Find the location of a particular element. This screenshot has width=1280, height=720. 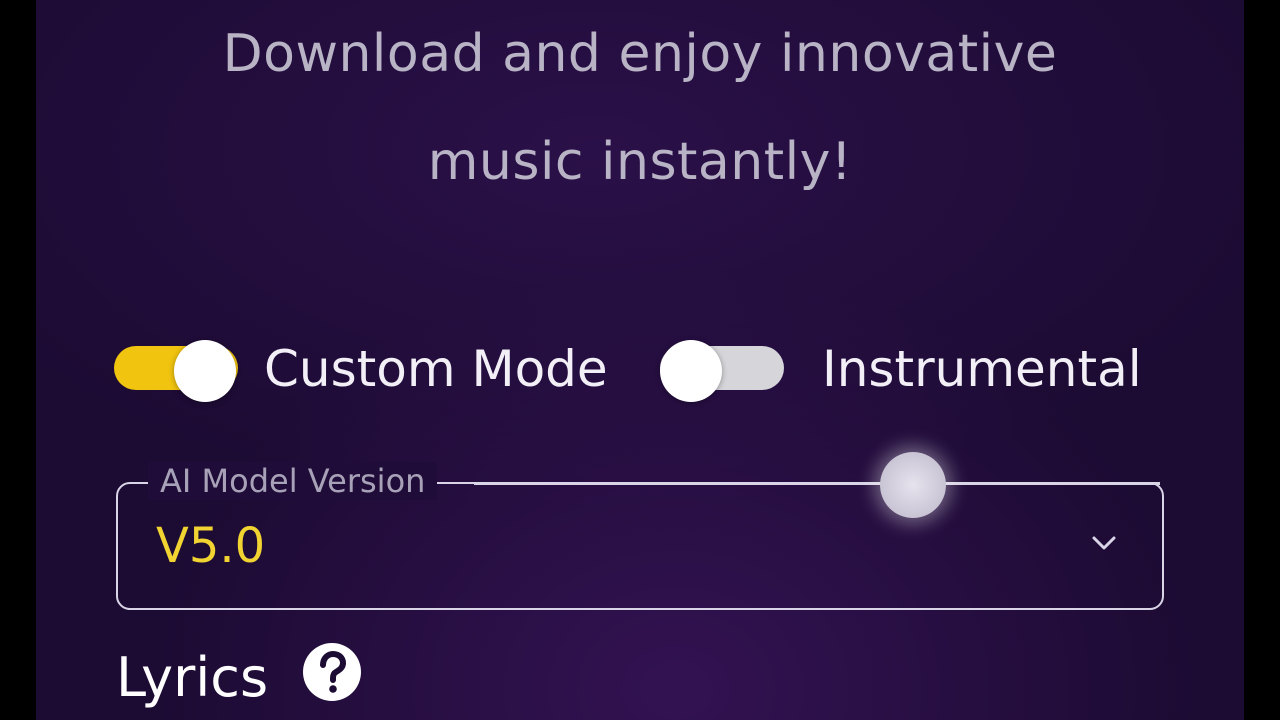

instrumental-toggle is located at coordinates (722, 370).